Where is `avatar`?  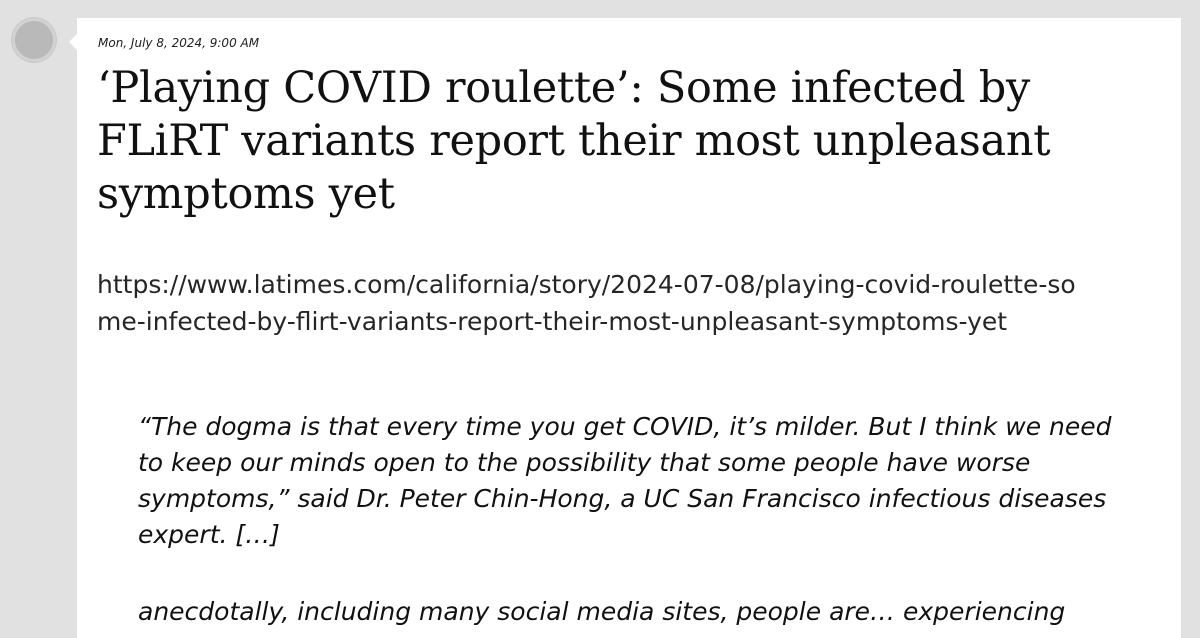
avatar is located at coordinates (34, 40).